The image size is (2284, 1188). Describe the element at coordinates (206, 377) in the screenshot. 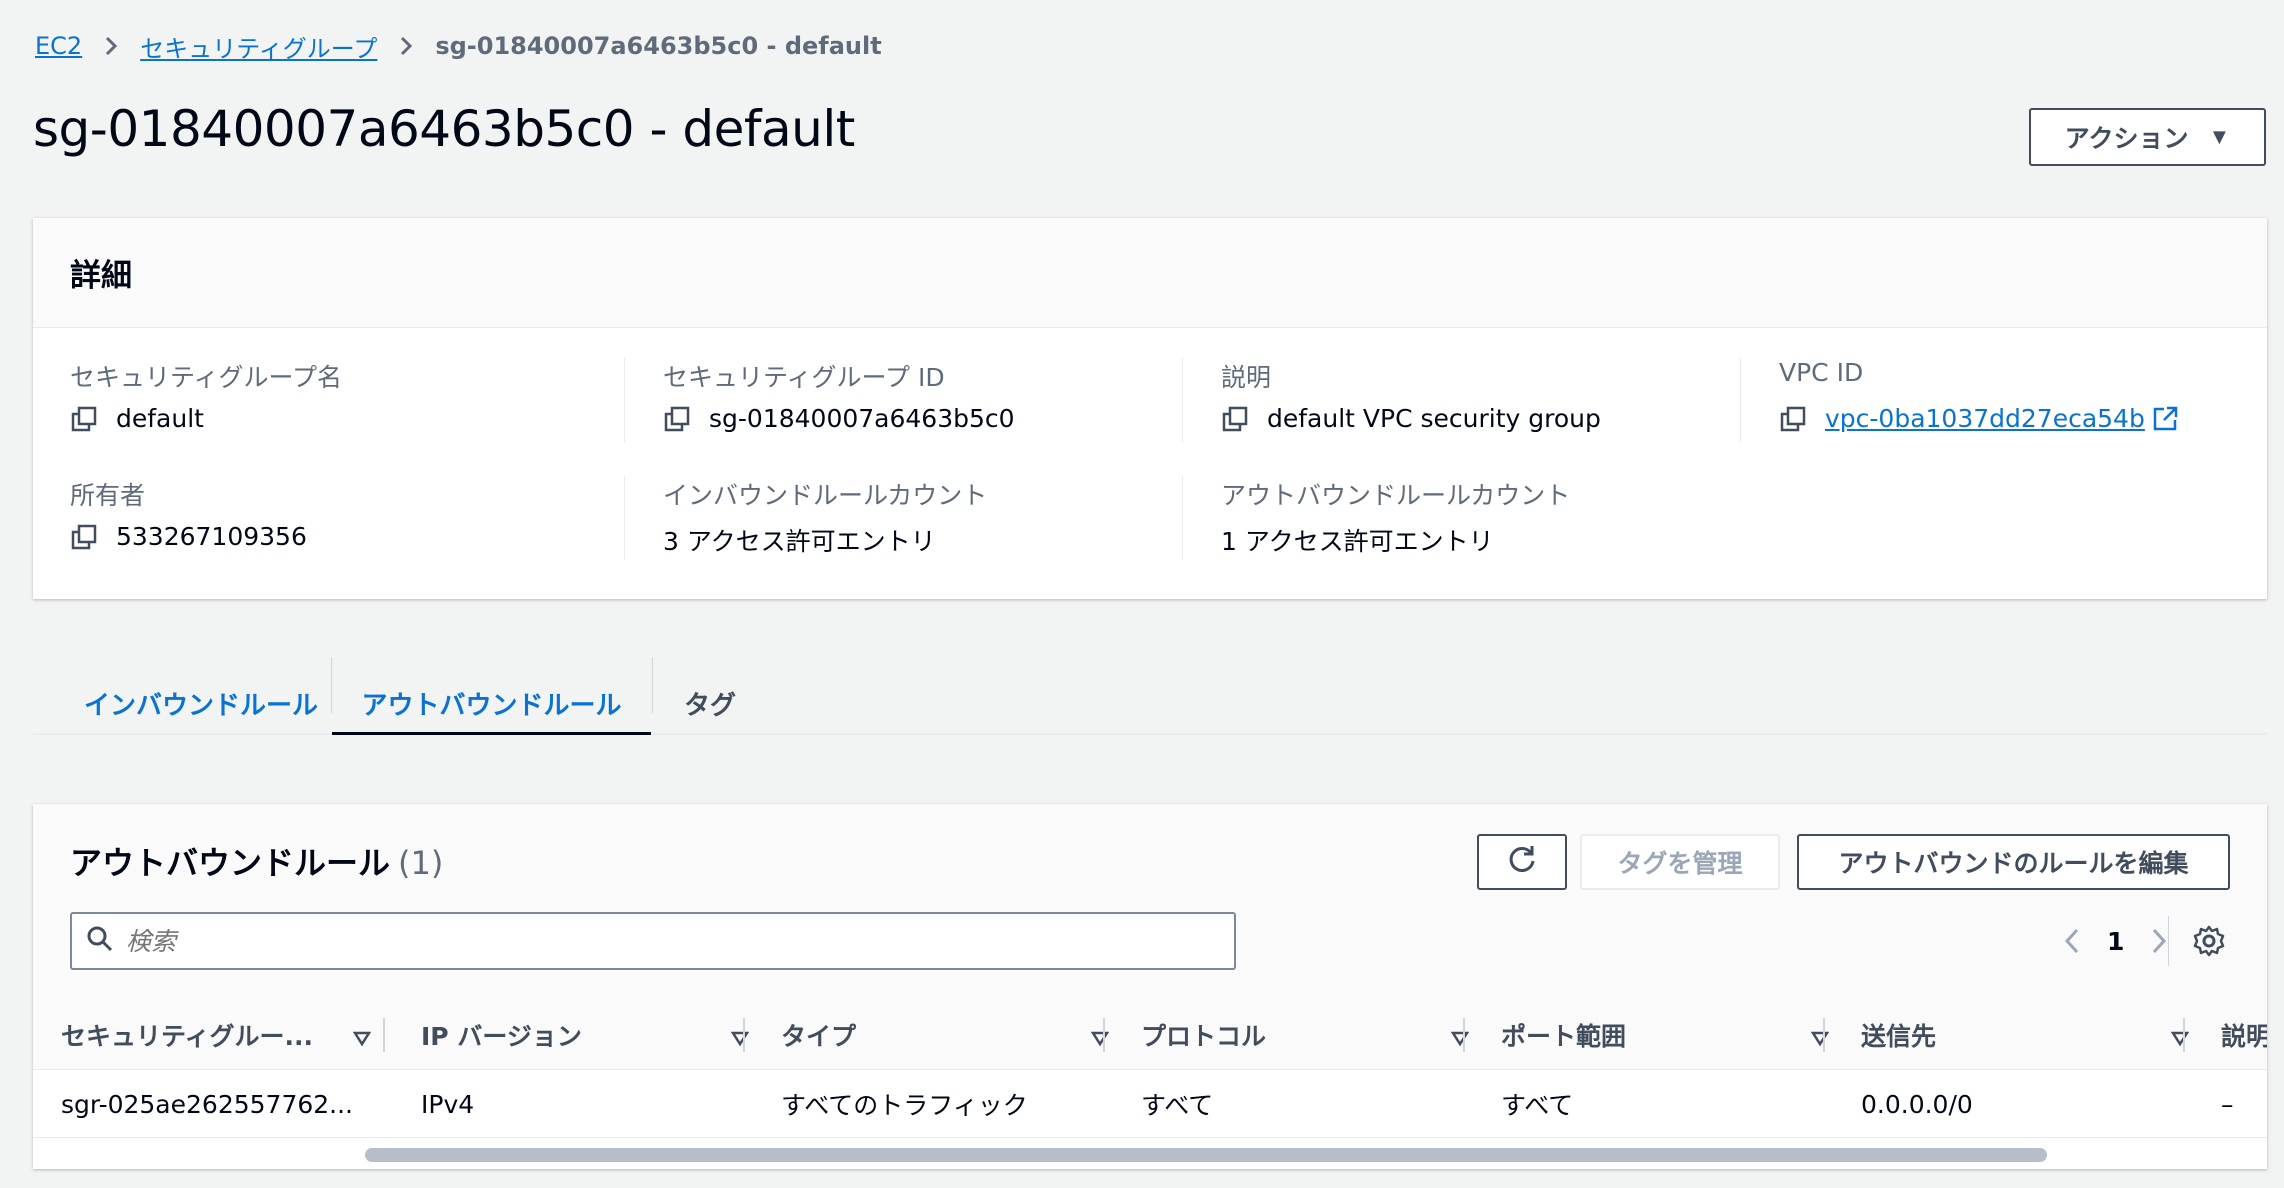

I see `detail-label: セキュリティグループ名` at that location.